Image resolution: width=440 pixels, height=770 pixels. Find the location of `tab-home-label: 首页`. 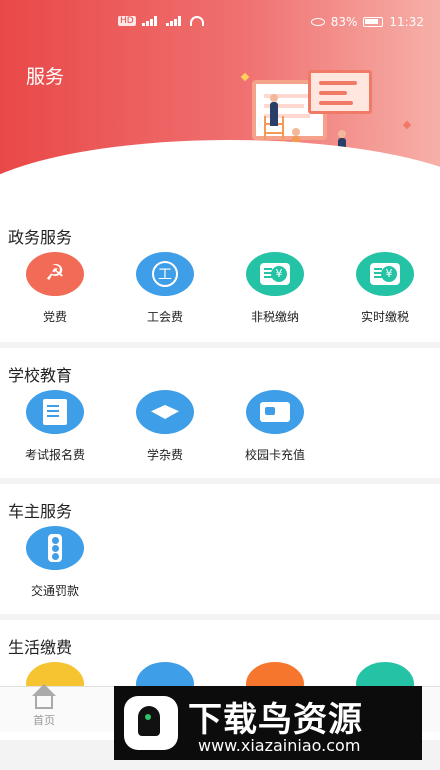

tab-home-label: 首页 is located at coordinates (44, 720).